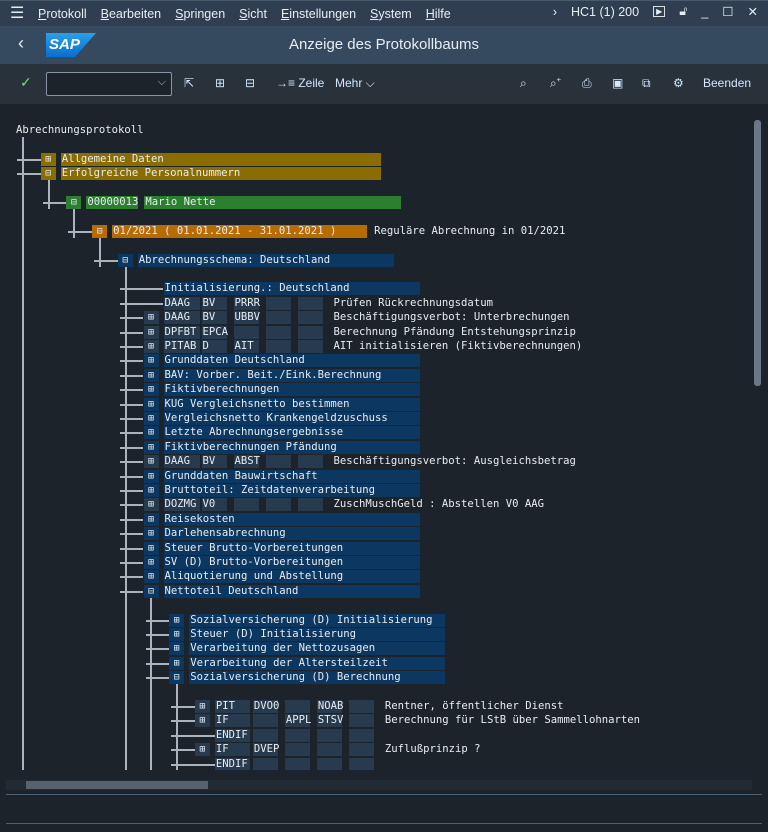 The image size is (768, 832). What do you see at coordinates (273, 202) in the screenshot?
I see `employee-name: Mario Nette` at bounding box center [273, 202].